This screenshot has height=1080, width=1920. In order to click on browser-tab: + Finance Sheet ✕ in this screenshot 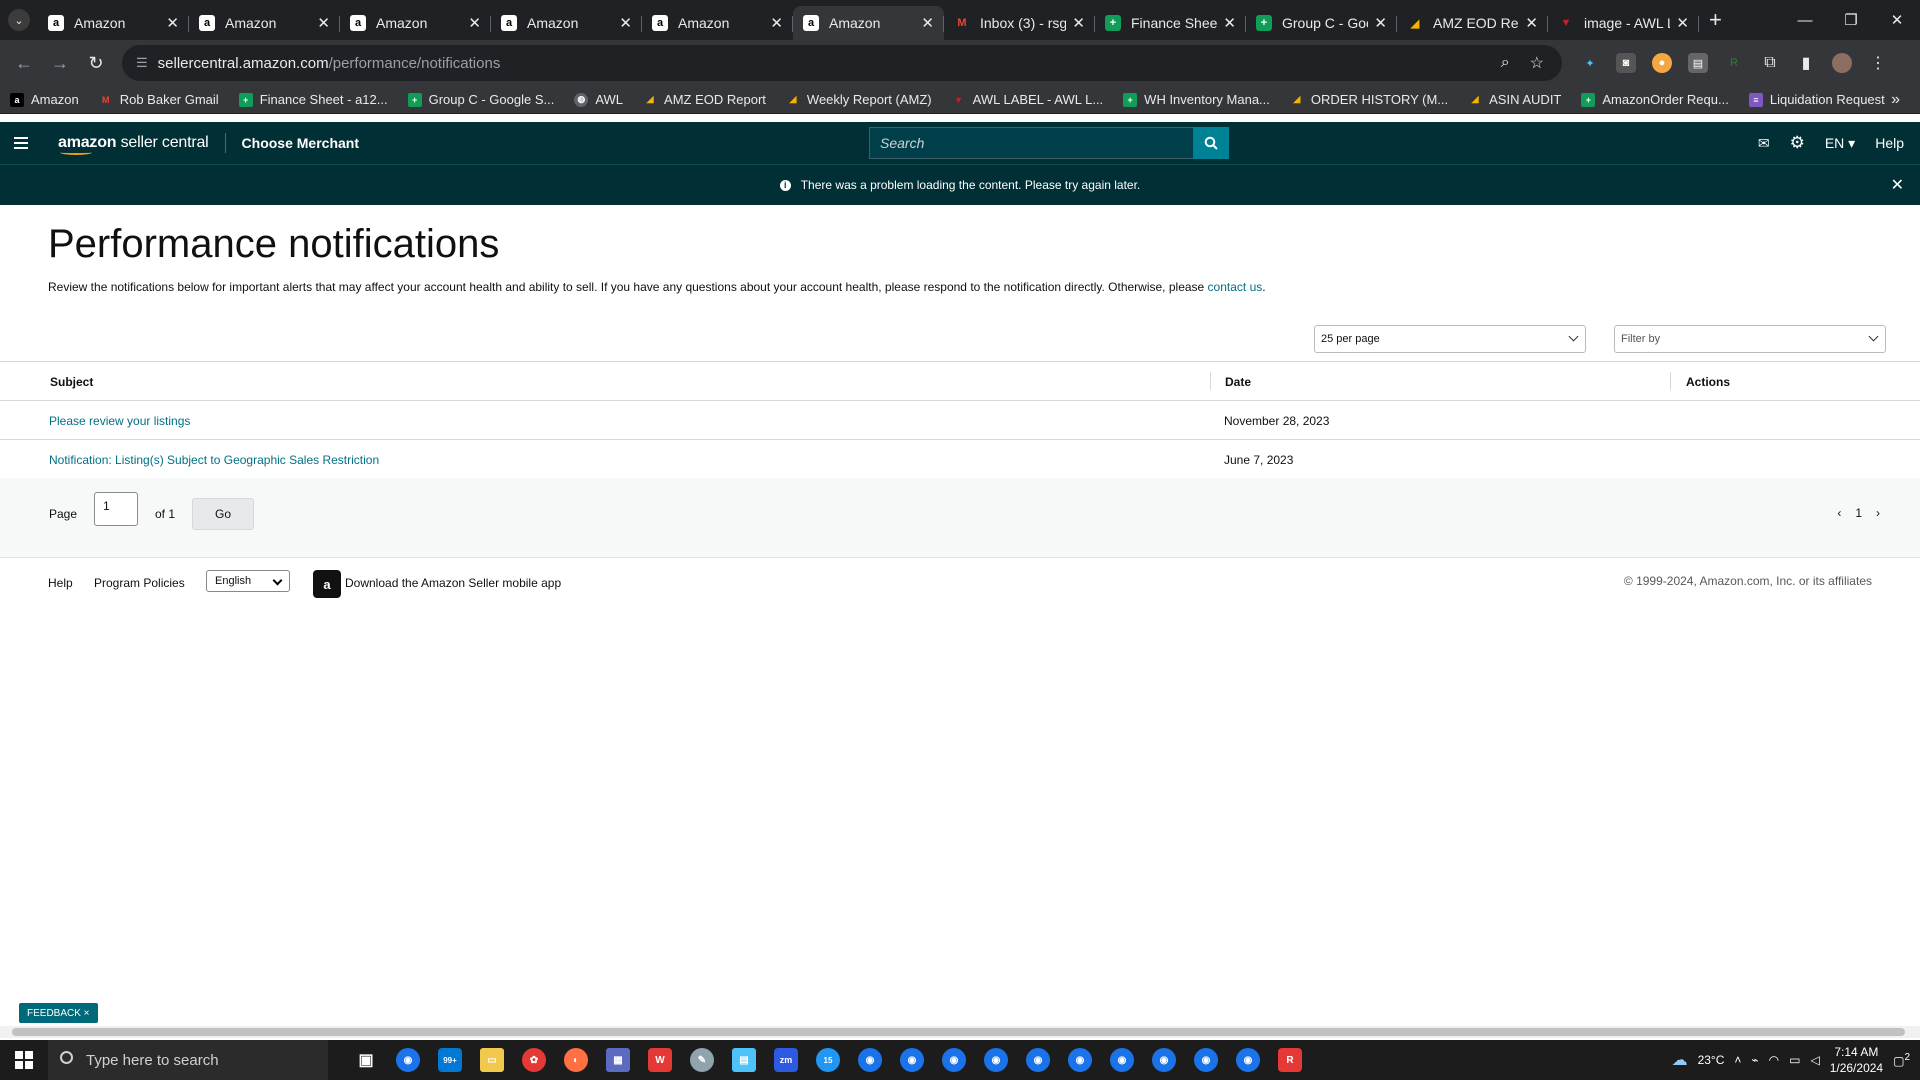, I will do `click(1170, 23)`.